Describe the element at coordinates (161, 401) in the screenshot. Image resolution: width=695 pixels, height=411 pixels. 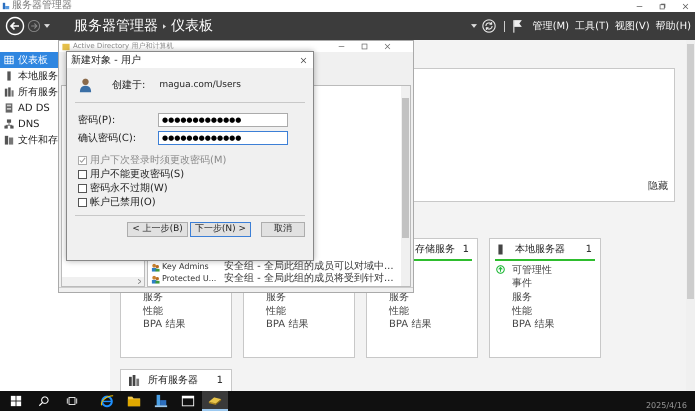
I see `server-manager-icon` at that location.